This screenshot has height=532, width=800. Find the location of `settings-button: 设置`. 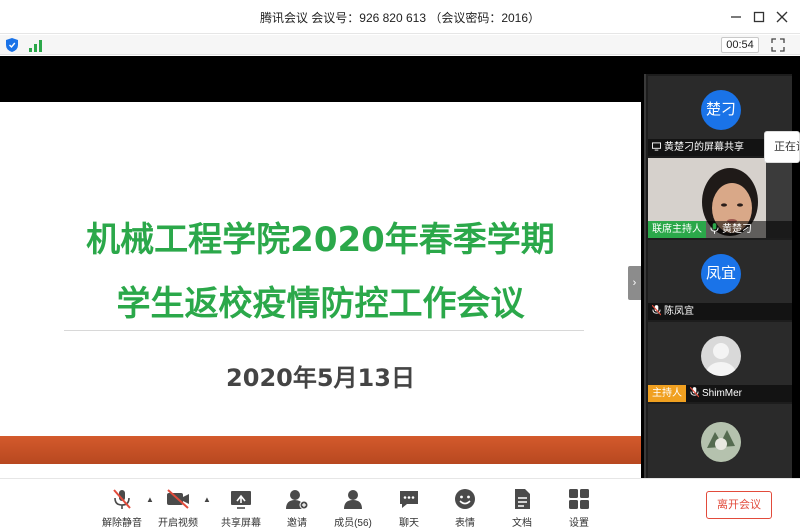

settings-button: 设置 is located at coordinates (579, 509).